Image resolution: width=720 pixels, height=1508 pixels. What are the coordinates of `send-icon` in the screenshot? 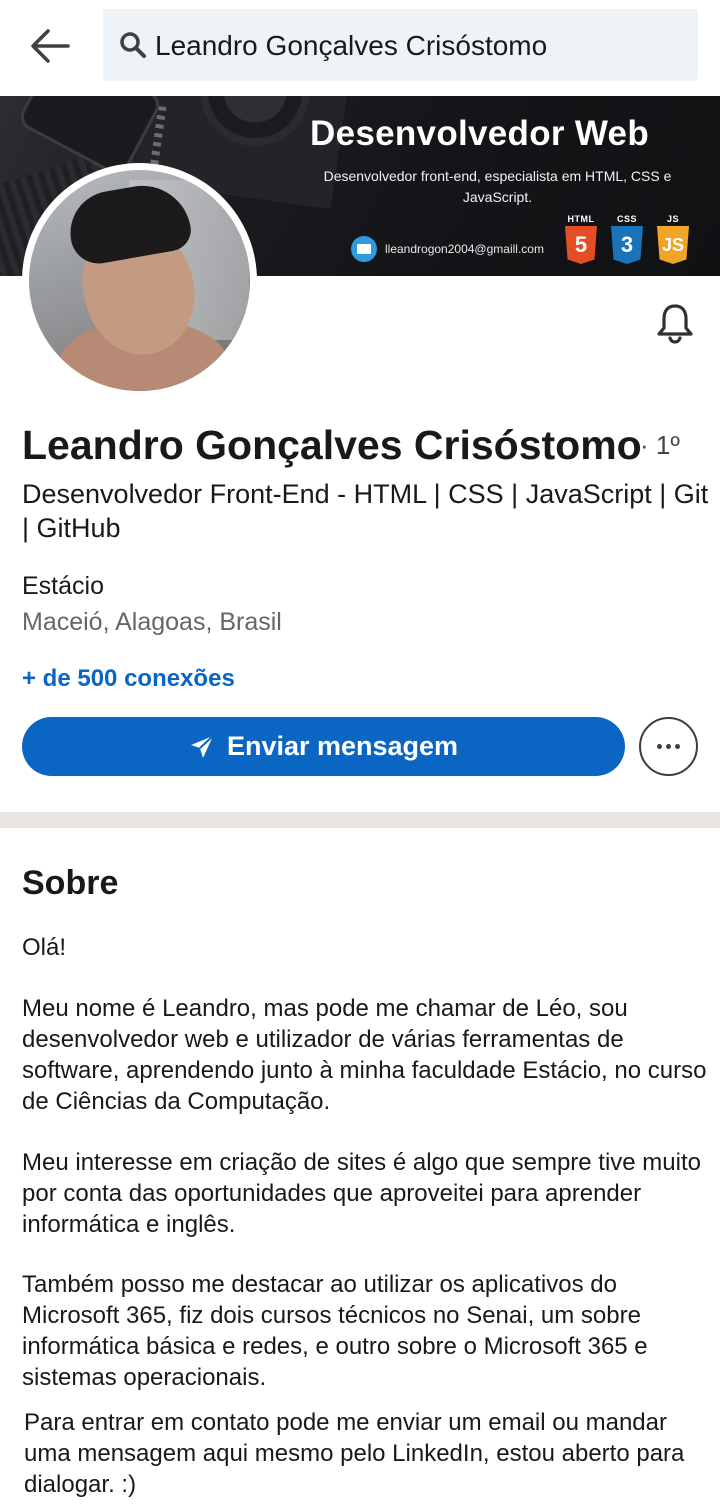 It's located at (202, 746).